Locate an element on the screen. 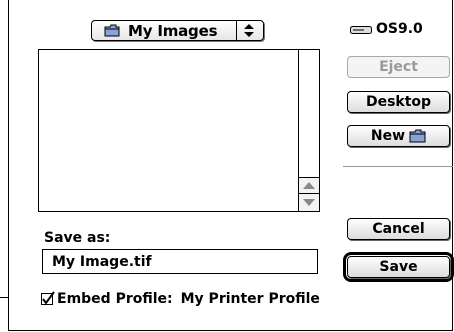  new-folder-button: New is located at coordinates (398, 136).